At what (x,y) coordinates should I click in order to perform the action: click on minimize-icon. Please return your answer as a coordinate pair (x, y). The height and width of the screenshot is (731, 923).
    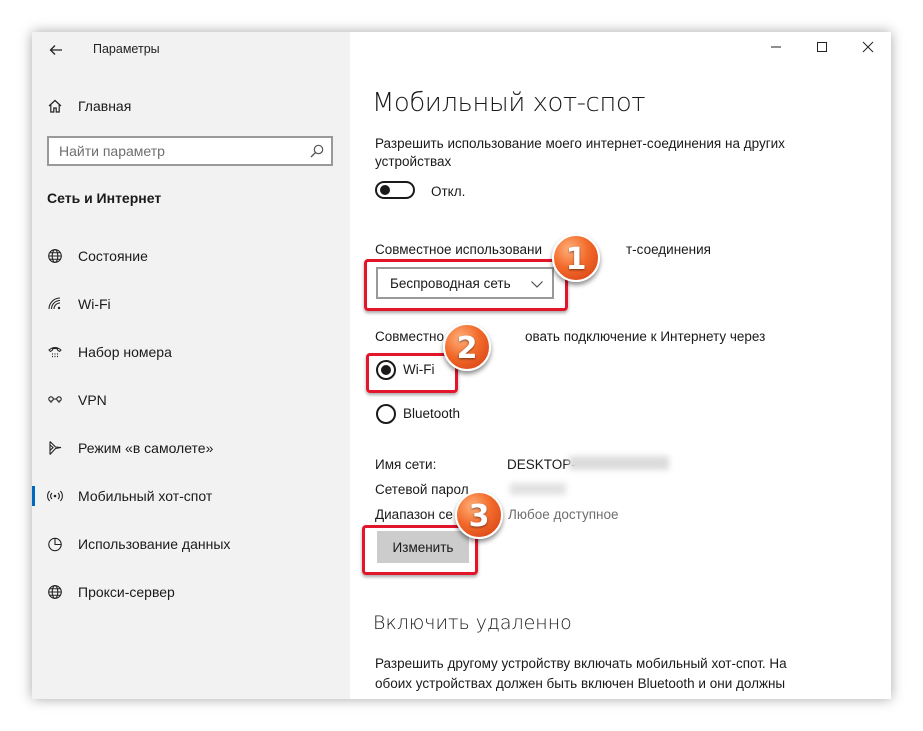
    Looking at the image, I should click on (776, 47).